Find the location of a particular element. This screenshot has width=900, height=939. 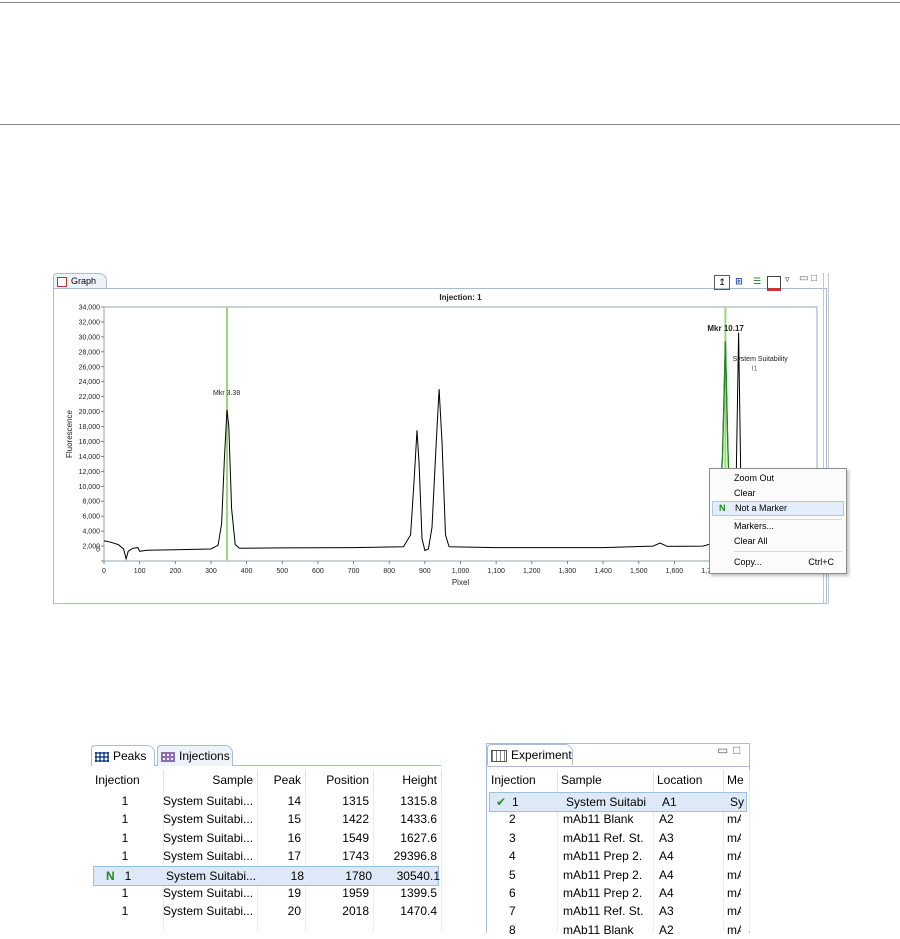

column-header-method: Me is located at coordinates (736, 780).